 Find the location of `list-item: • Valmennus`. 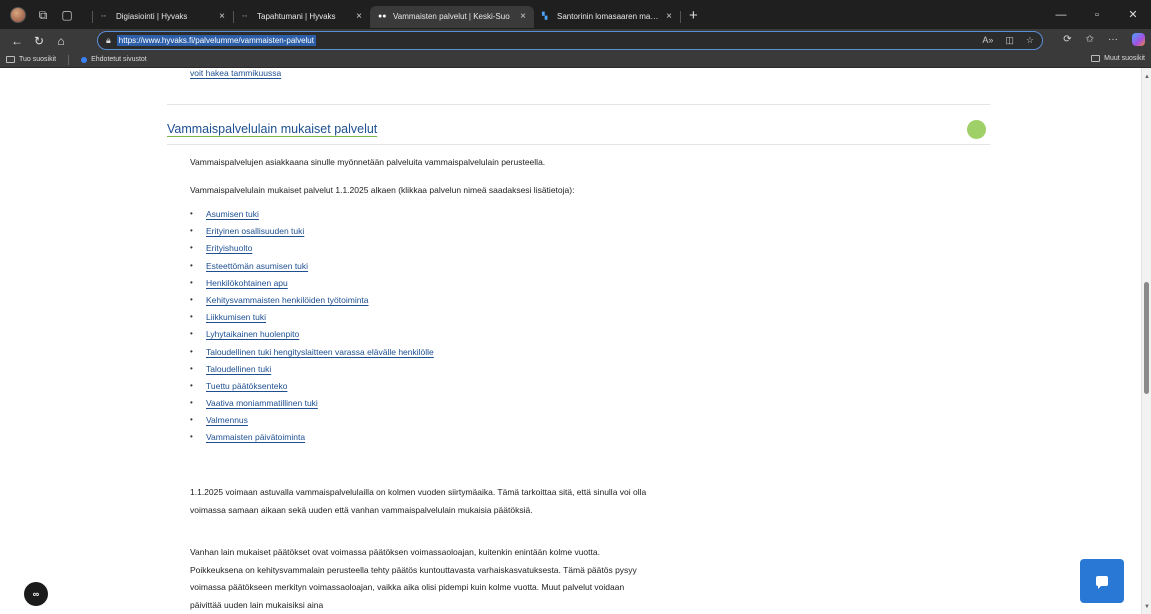

list-item: • Valmennus is located at coordinates (312, 423).